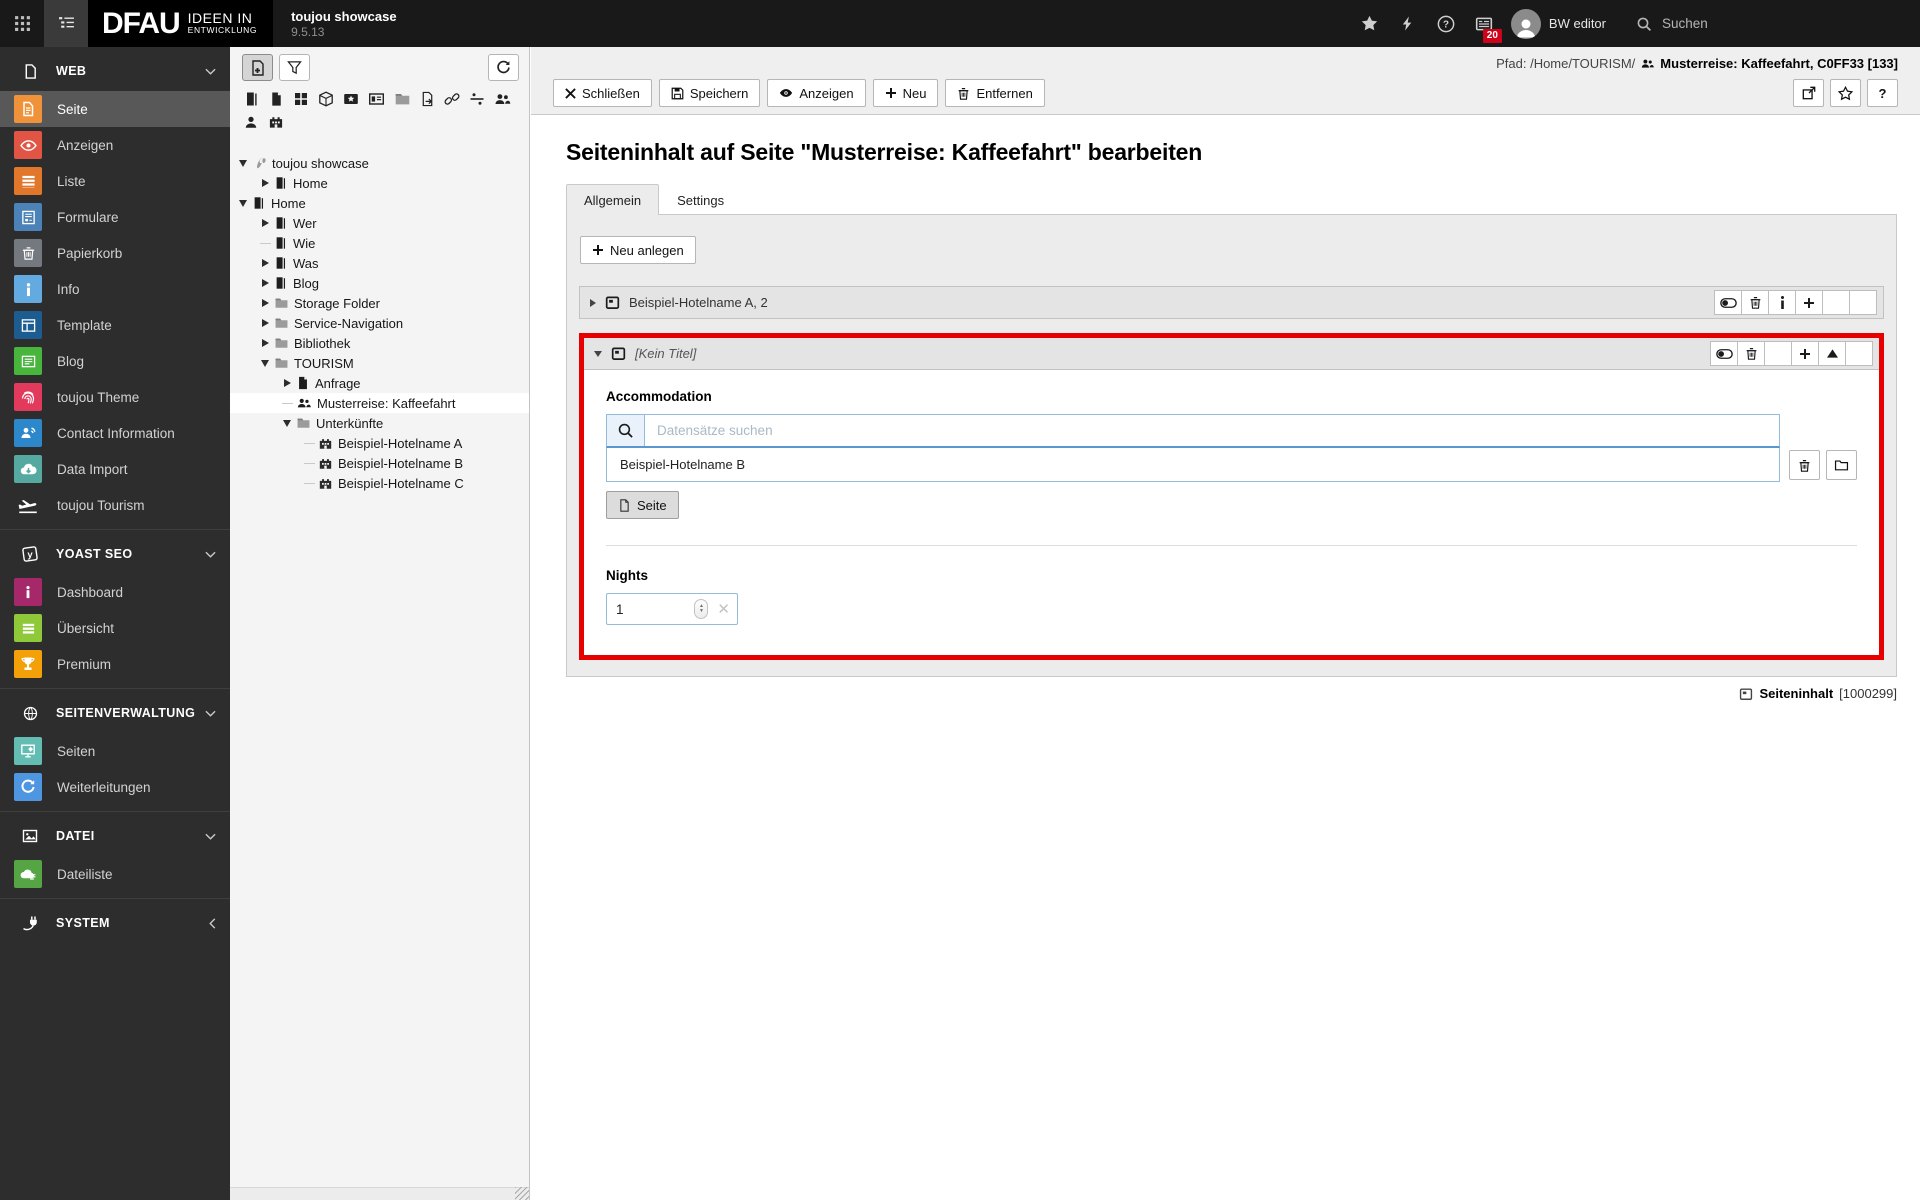 This screenshot has height=1200, width=1920. What do you see at coordinates (379, 163) in the screenshot?
I see `tree-node-root: toujou showcase` at bounding box center [379, 163].